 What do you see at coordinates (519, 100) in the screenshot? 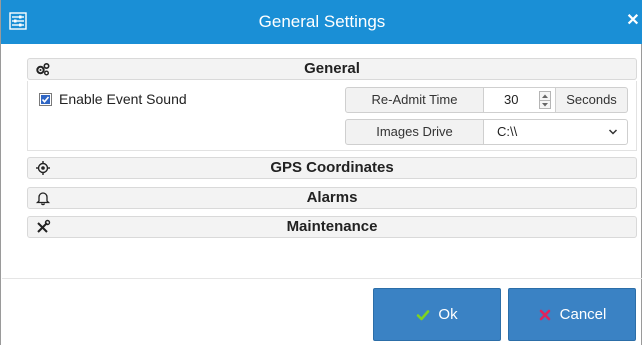
I see `readmit-time-input: 30` at bounding box center [519, 100].